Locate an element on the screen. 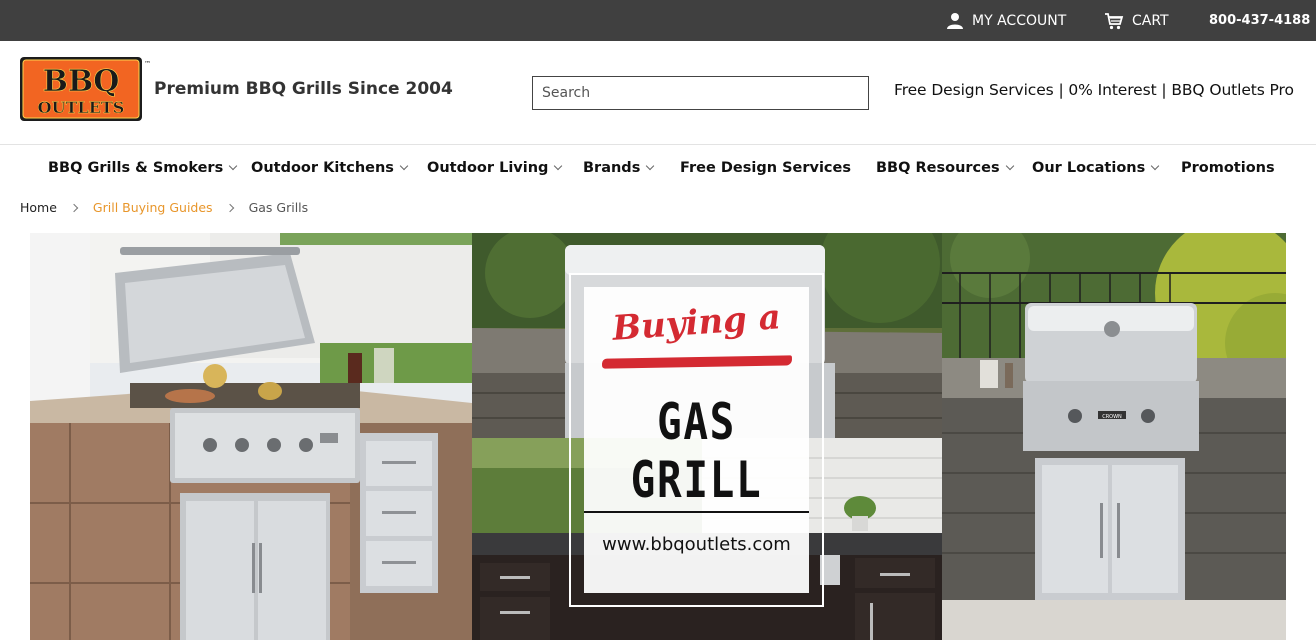  nav-item-bbq-grills-smokers: BBQ Grills & Smokers is located at coordinates (143, 168).